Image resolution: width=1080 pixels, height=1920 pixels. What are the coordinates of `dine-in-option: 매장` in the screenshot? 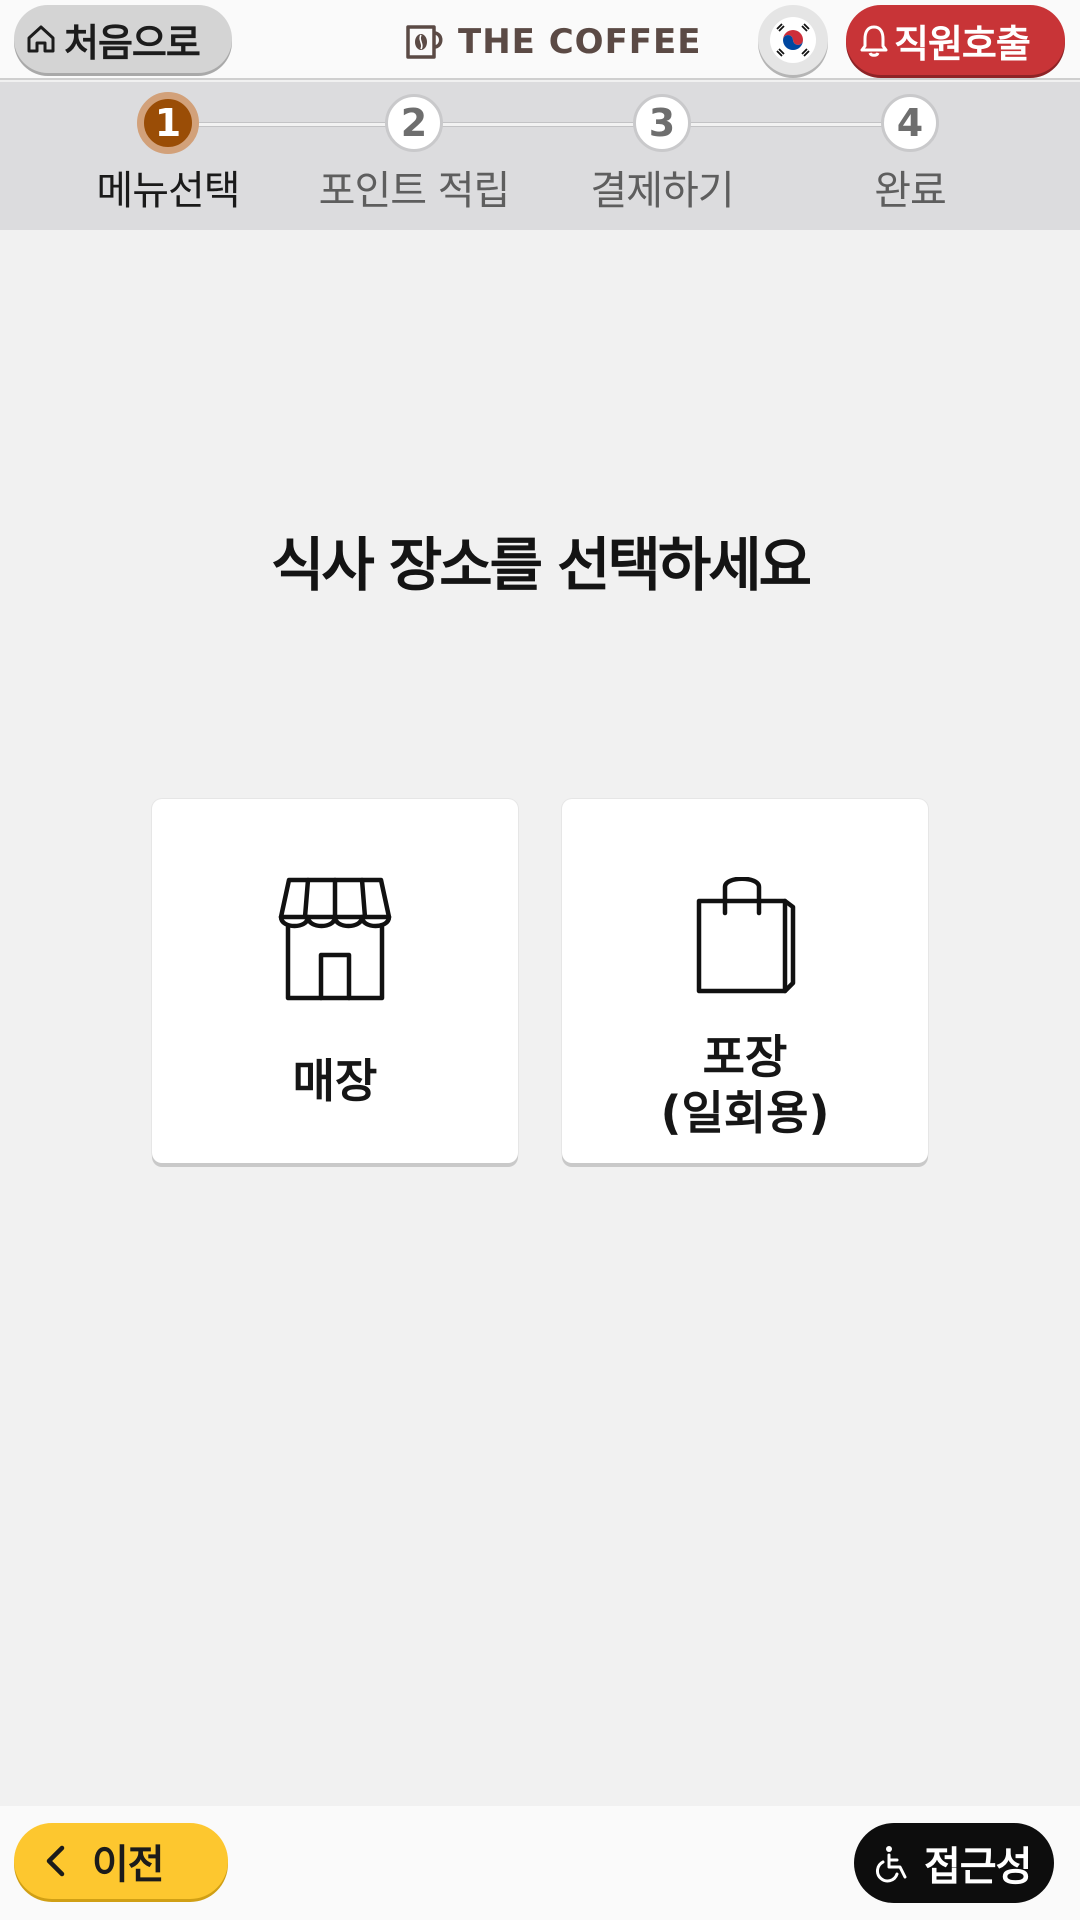 It's located at (335, 981).